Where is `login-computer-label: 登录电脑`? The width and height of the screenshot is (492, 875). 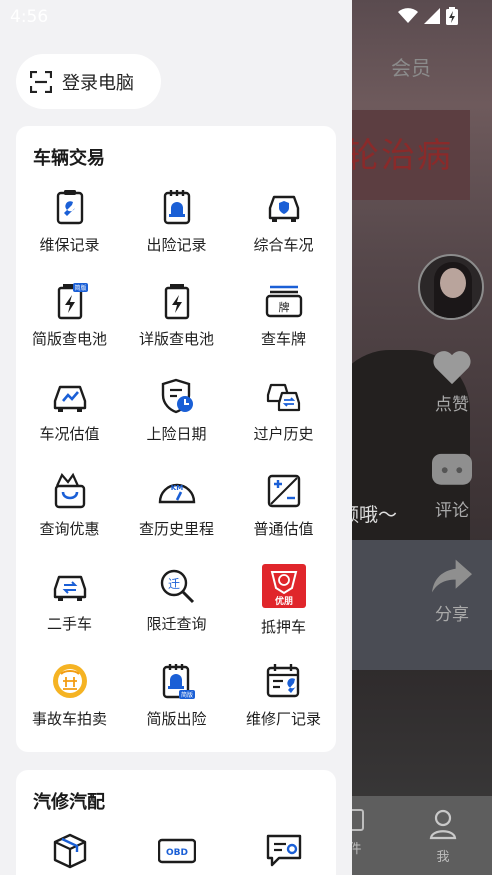 login-computer-label: 登录电脑 is located at coordinates (98, 83).